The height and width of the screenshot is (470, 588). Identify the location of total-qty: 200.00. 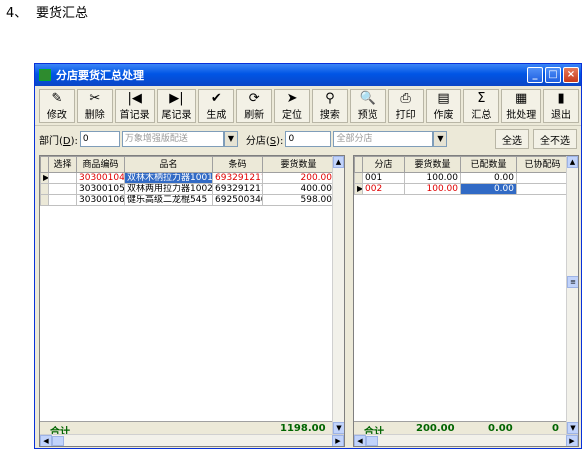
(435, 428).